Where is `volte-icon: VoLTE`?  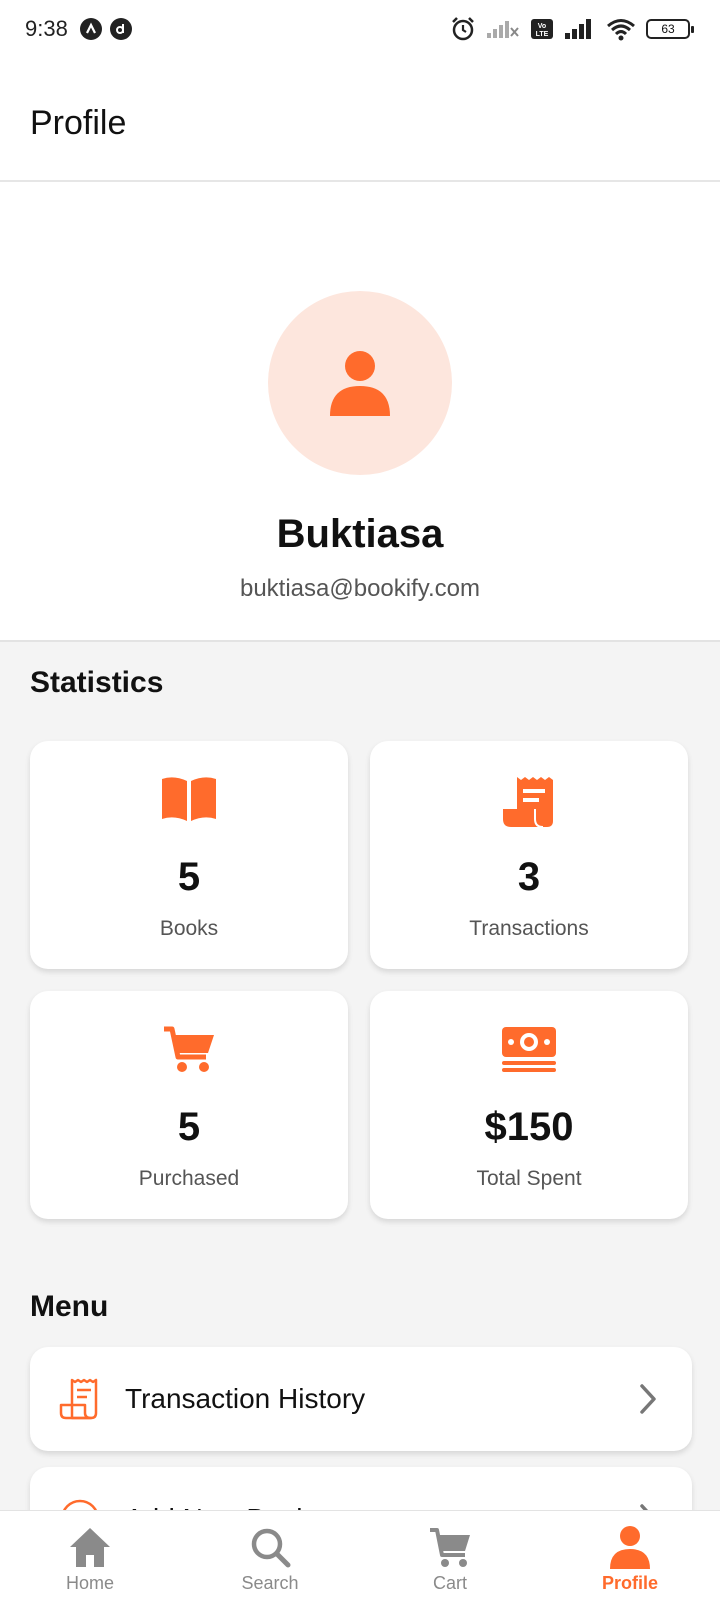 volte-icon: VoLTE is located at coordinates (542, 29).